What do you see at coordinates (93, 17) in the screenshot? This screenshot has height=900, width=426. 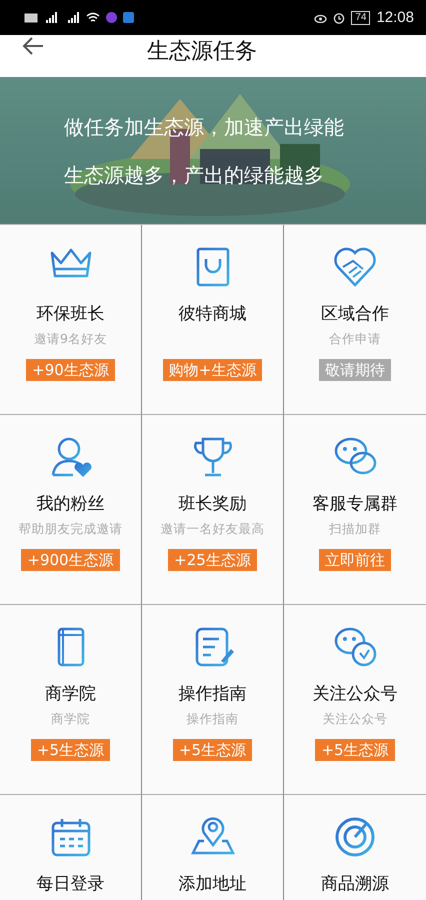 I see `wifi-icon` at bounding box center [93, 17].